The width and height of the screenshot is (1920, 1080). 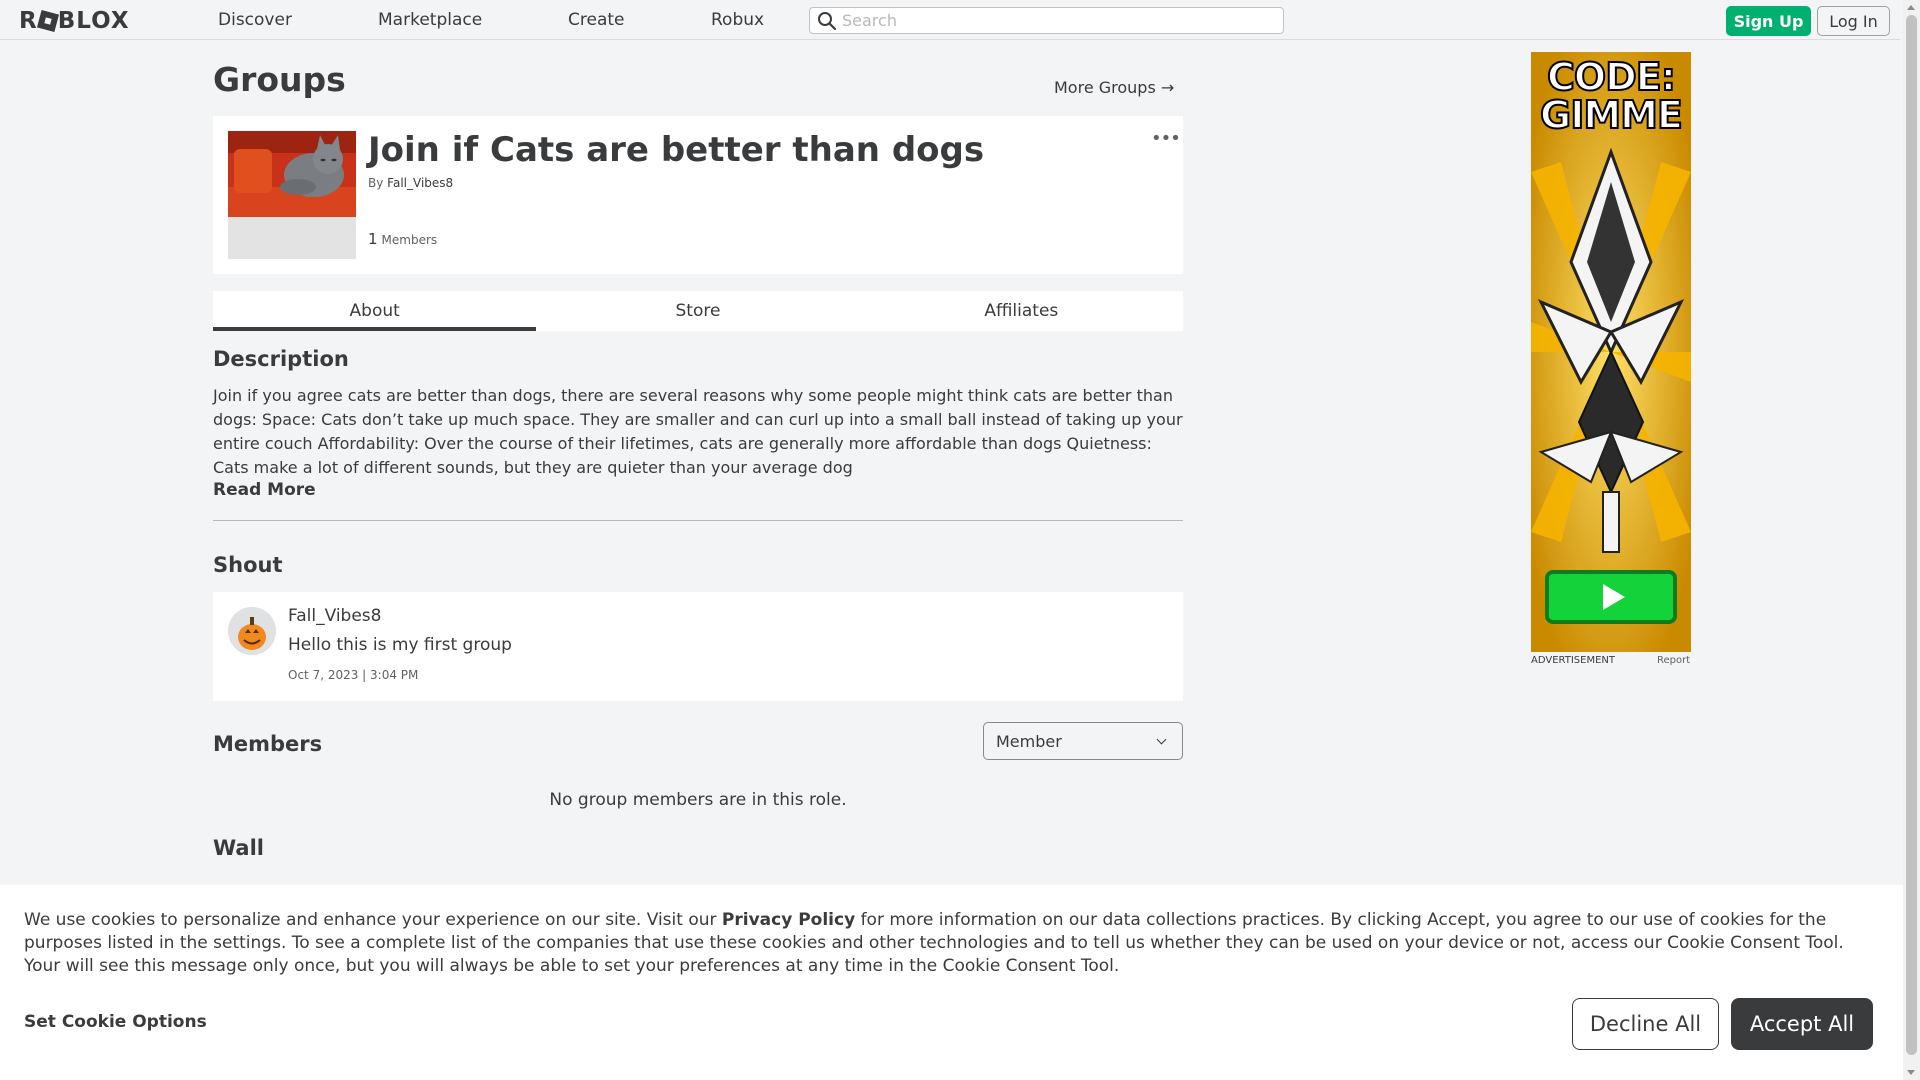 What do you see at coordinates (1611, 115) in the screenshot?
I see `ad-headline-line2: GIMME` at bounding box center [1611, 115].